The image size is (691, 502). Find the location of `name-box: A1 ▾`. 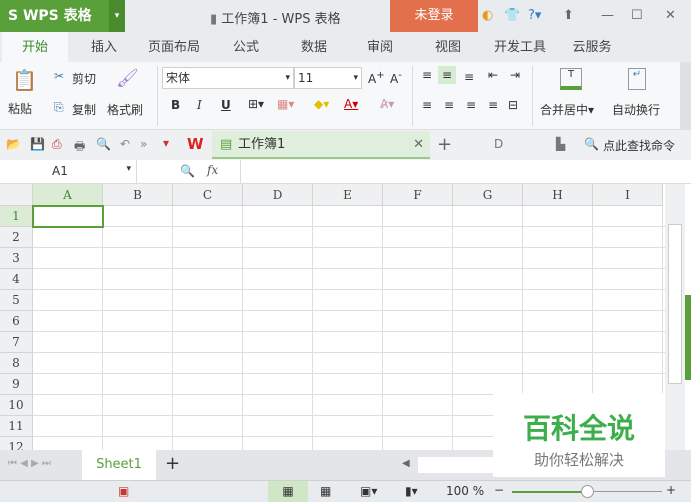

name-box: A1 ▾ is located at coordinates (68, 171).